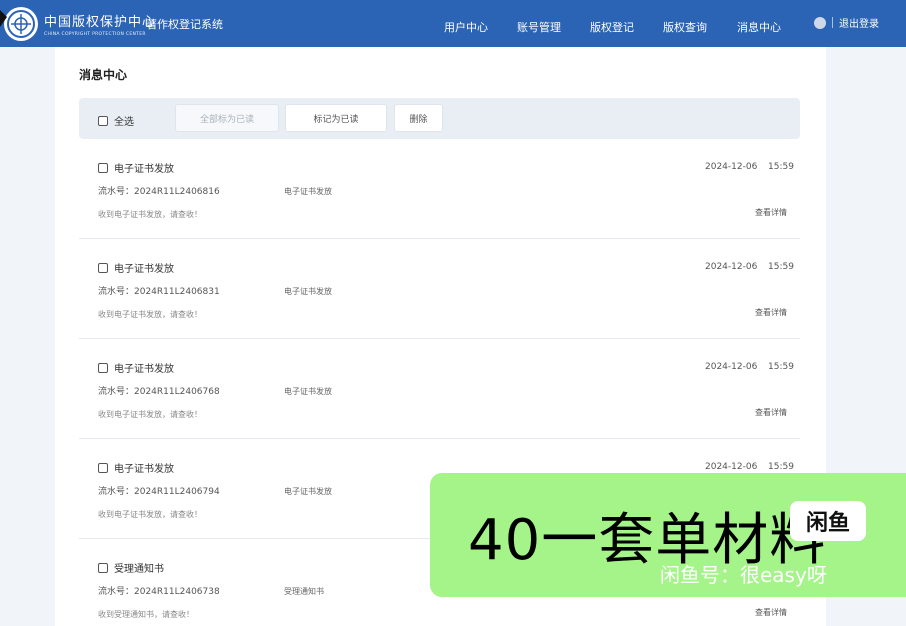  Describe the element at coordinates (668, 535) in the screenshot. I see `promo-overlay: 40一套单材料 闲鱼 闲鱼号：很easy呀` at that location.